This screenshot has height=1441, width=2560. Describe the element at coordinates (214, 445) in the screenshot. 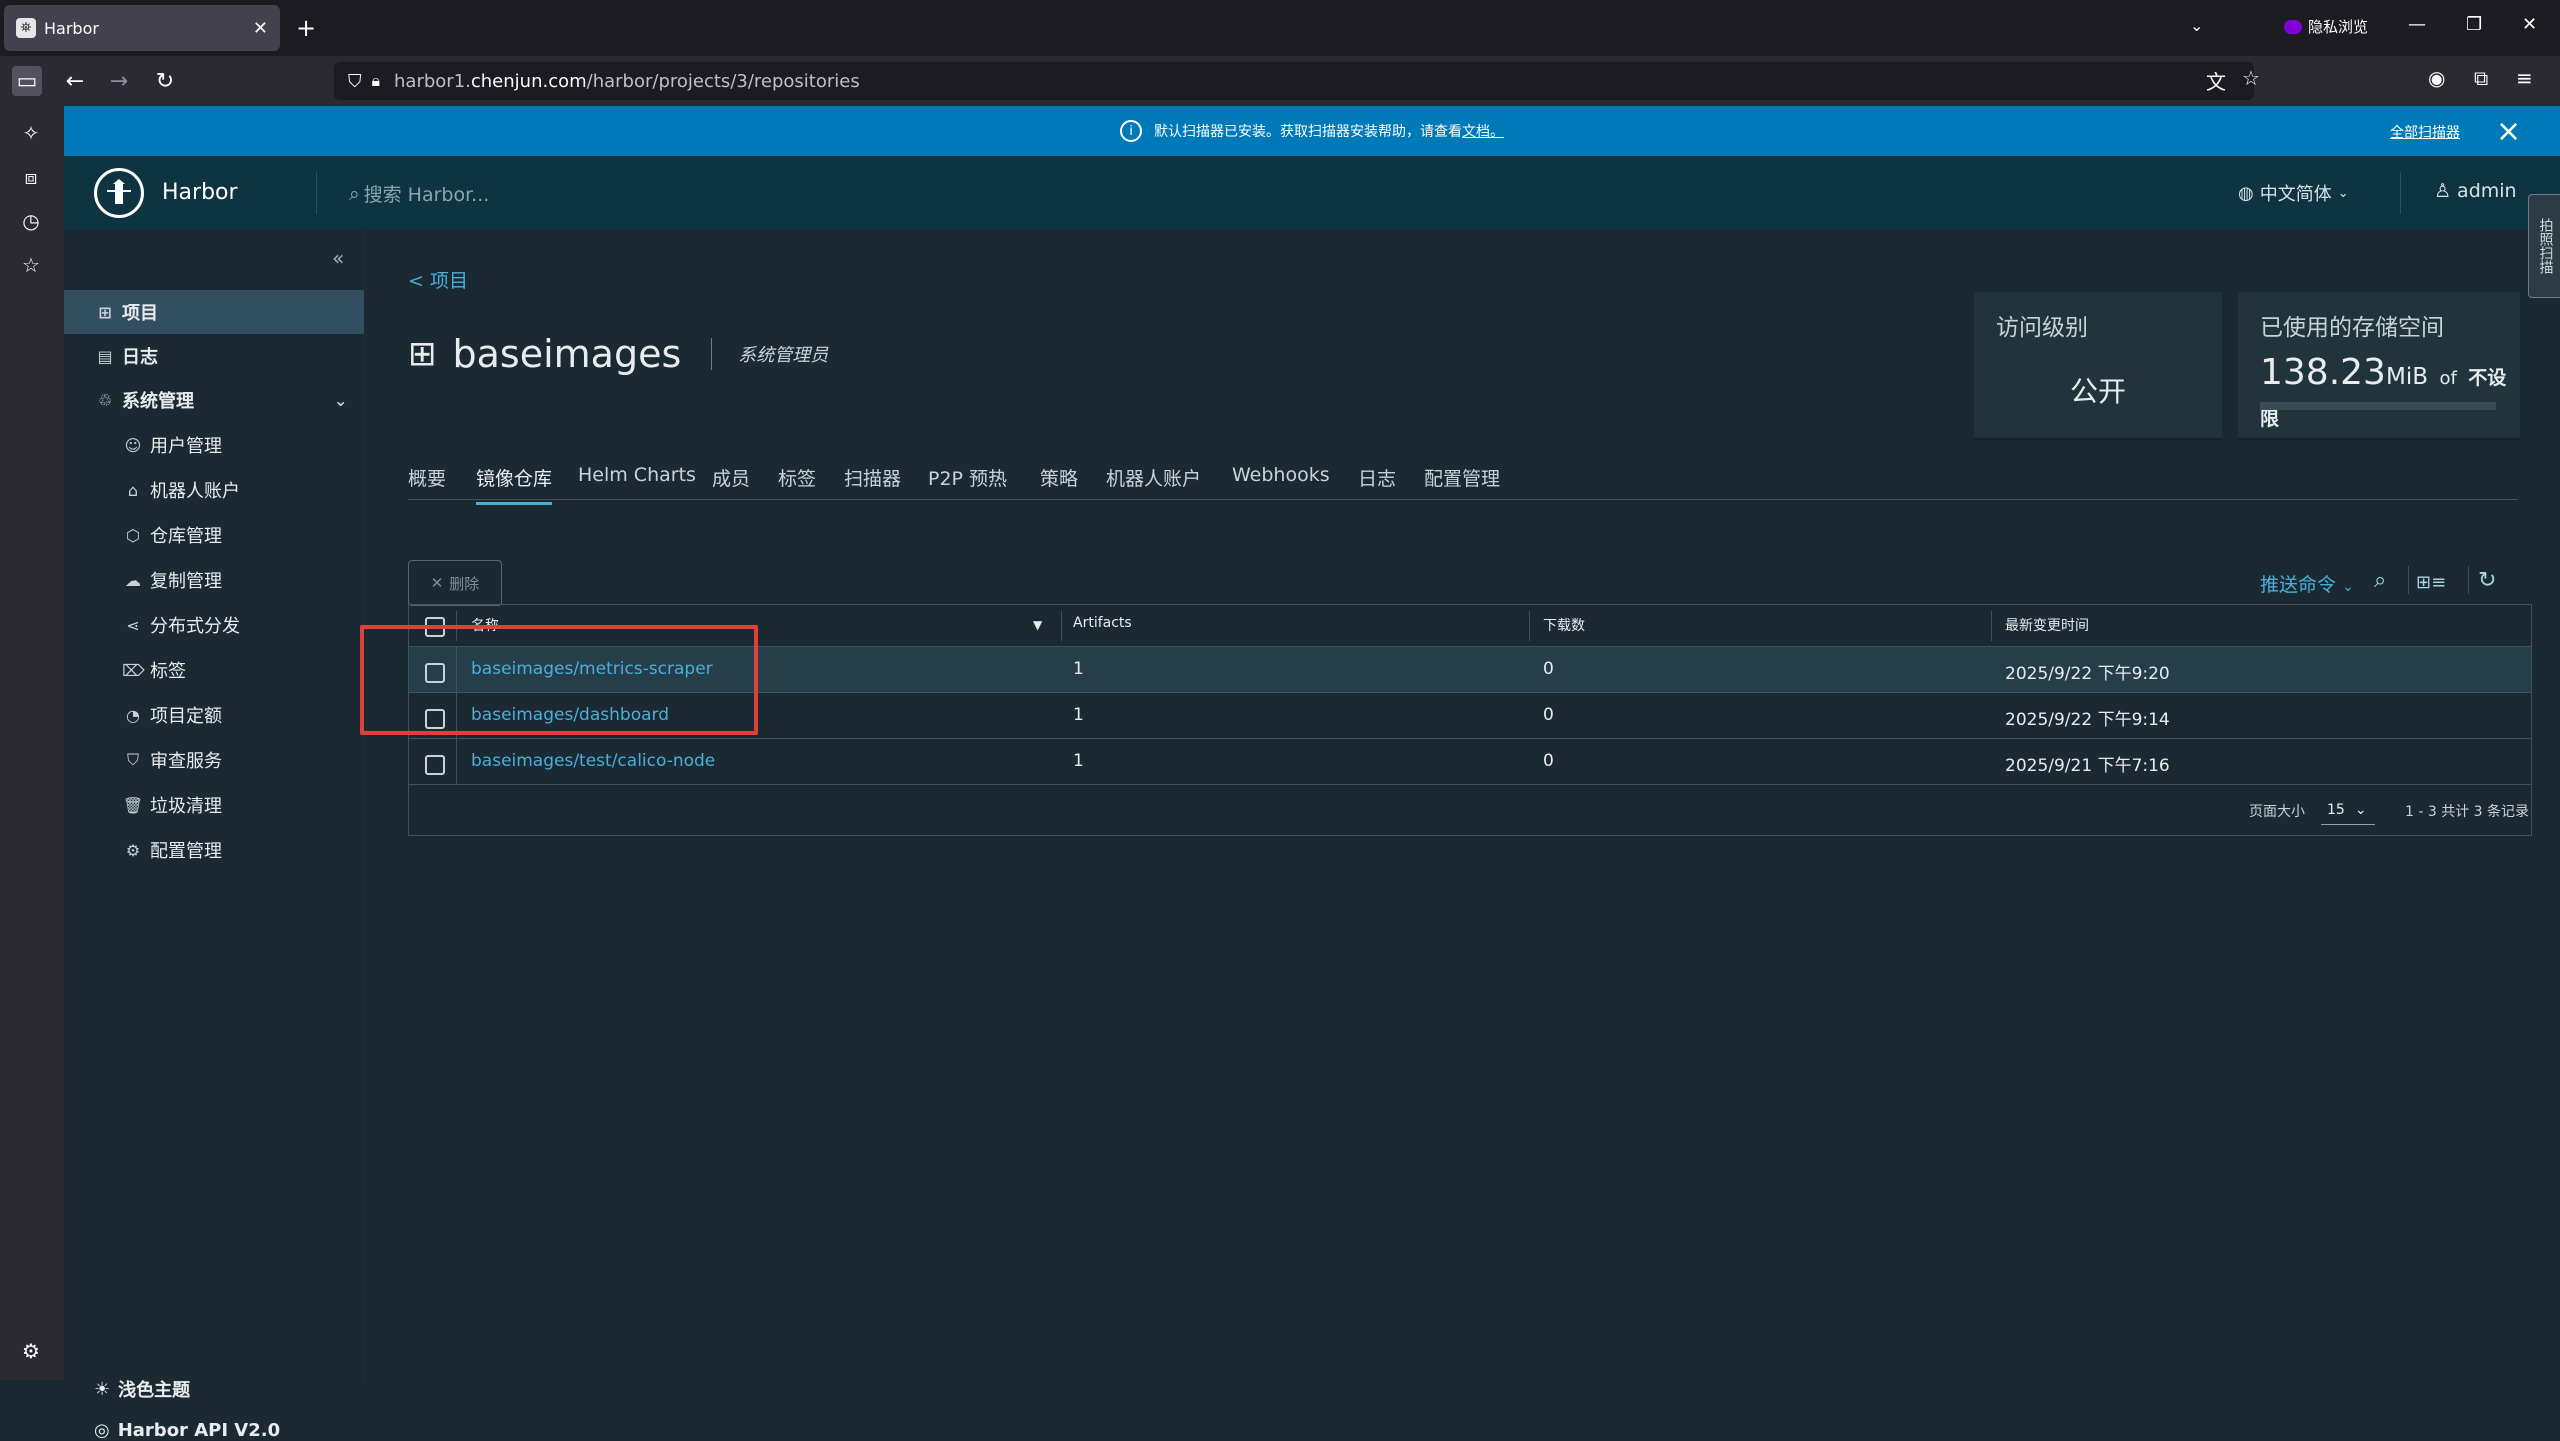

I see `nav-item-users: ☺ 用户管理` at that location.